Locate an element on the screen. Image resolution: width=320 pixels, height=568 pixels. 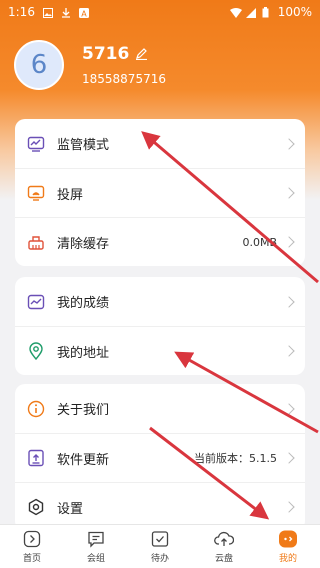
tab-home: 首页 is located at coordinates (32, 546).